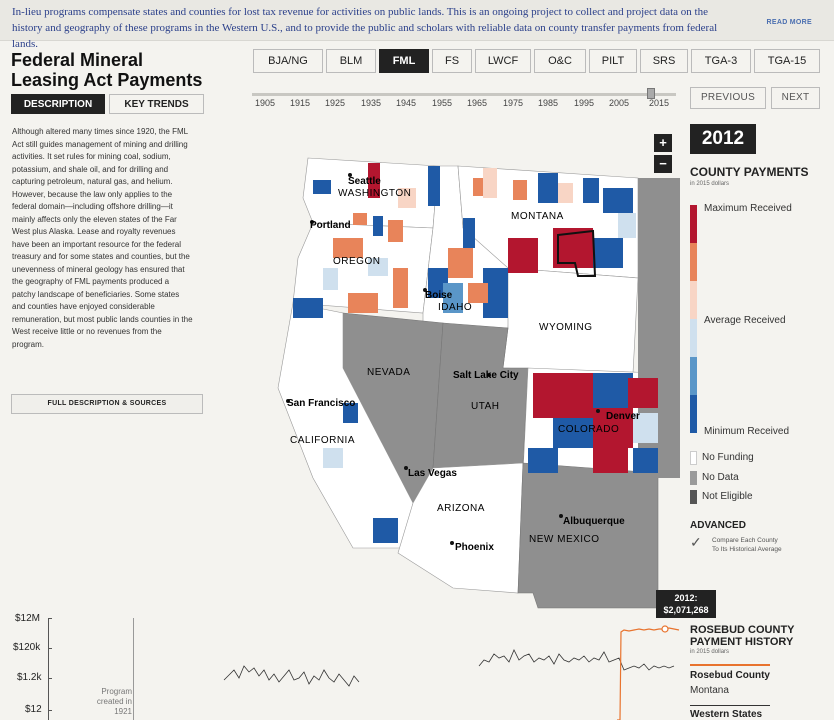 The width and height of the screenshot is (834, 720). What do you see at coordinates (27, 647) in the screenshot?
I see `y-axis-label: $120k` at bounding box center [27, 647].